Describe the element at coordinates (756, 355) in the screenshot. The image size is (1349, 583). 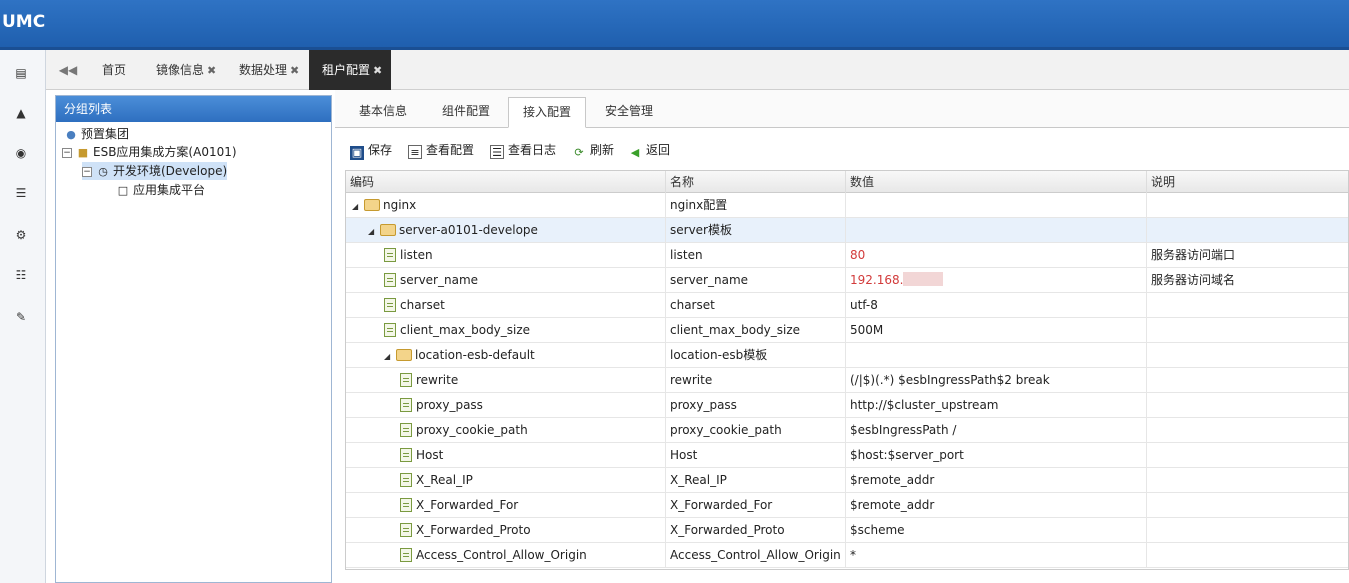
I see `cell-name: location-esb模板` at that location.